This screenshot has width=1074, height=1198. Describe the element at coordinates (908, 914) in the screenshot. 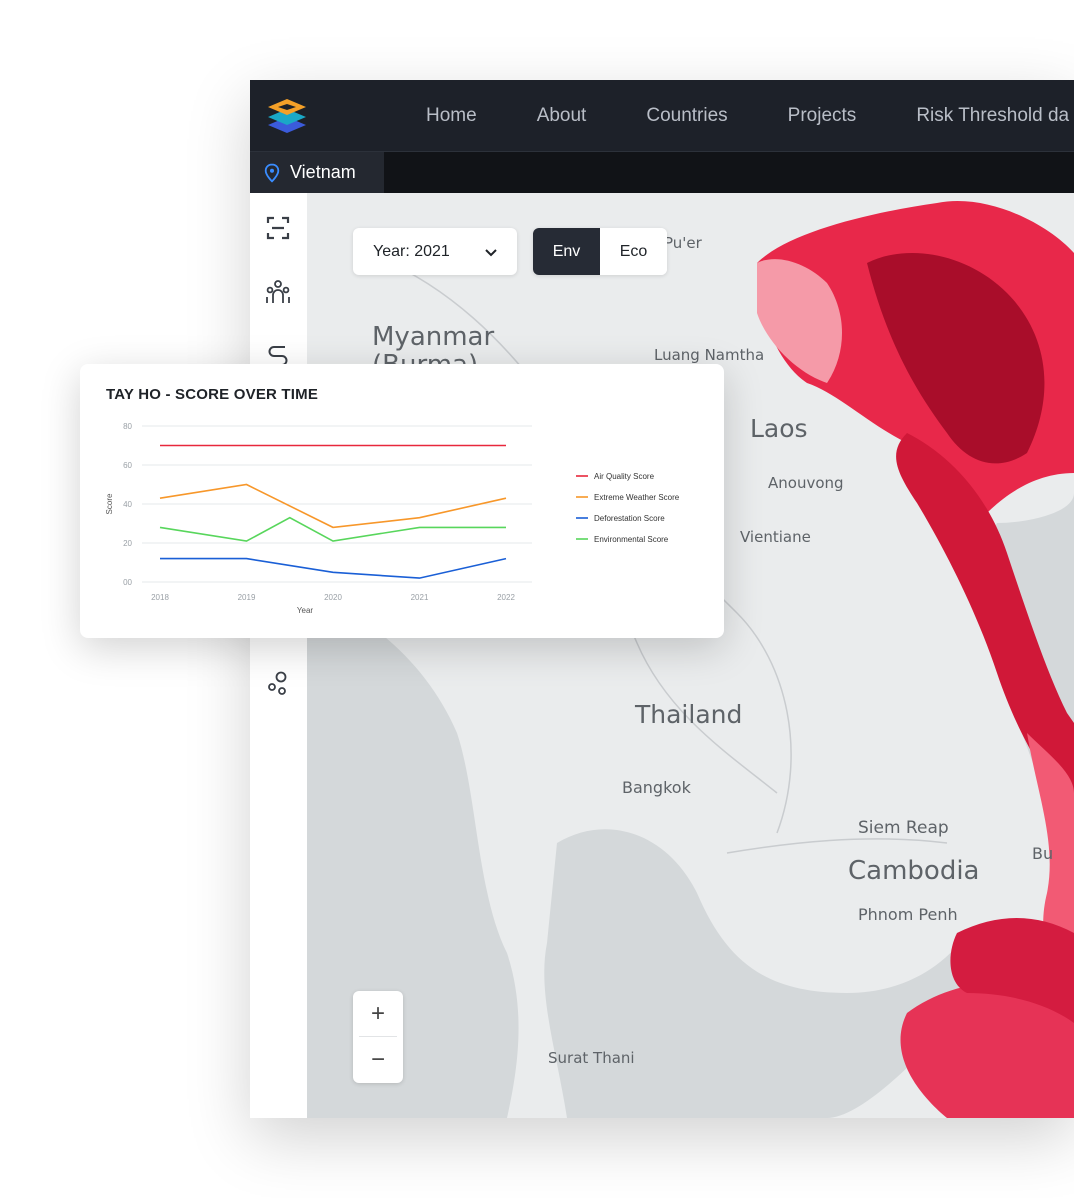

I see `map-label-phnom-penh: Phnom Penh` at that location.